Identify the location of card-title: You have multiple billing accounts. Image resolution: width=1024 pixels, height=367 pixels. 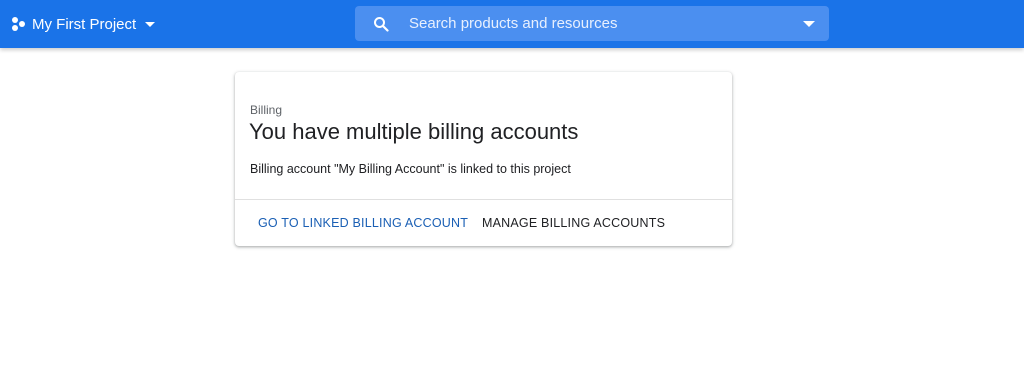
(414, 131).